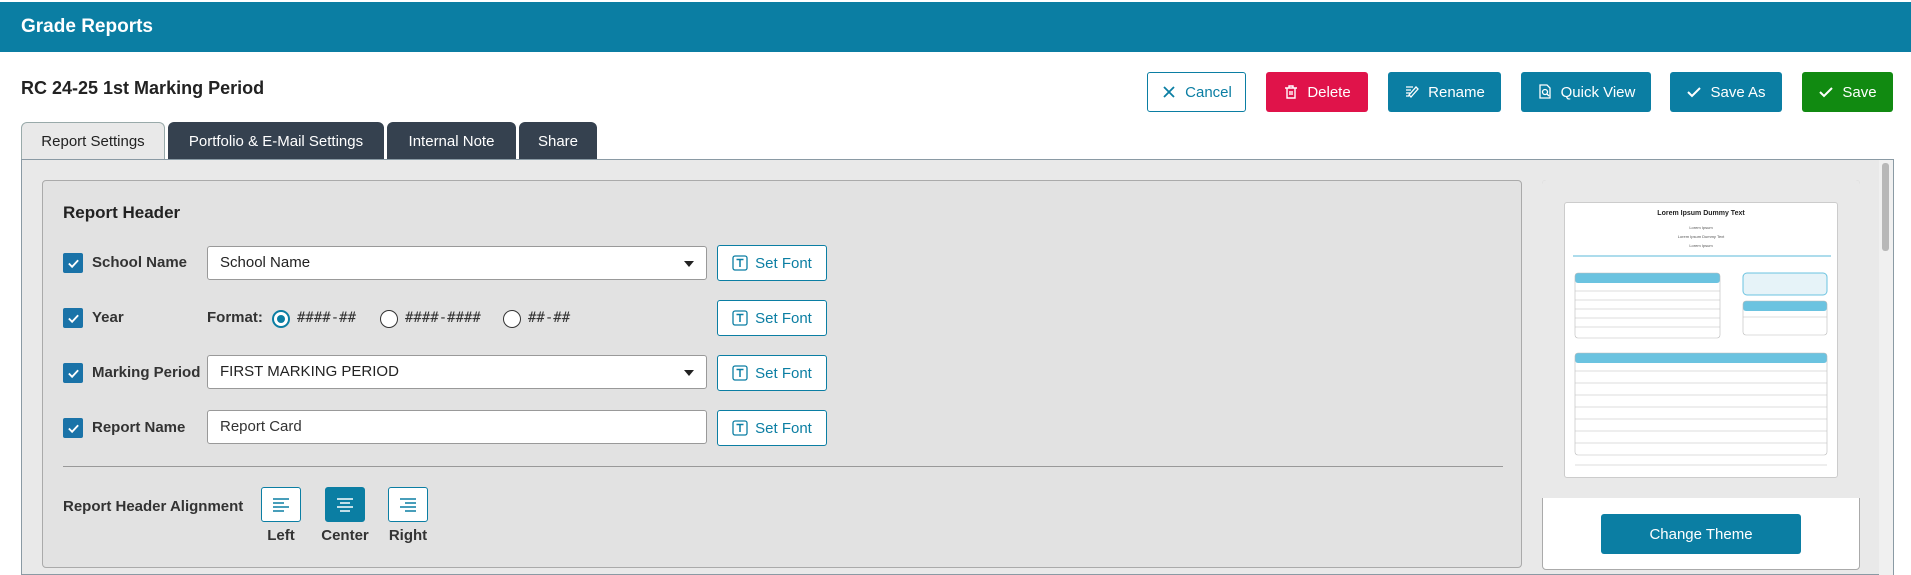 The height and width of the screenshot is (575, 1911). Describe the element at coordinates (93, 141) in the screenshot. I see `tab-report-settings: Report Settings` at that location.